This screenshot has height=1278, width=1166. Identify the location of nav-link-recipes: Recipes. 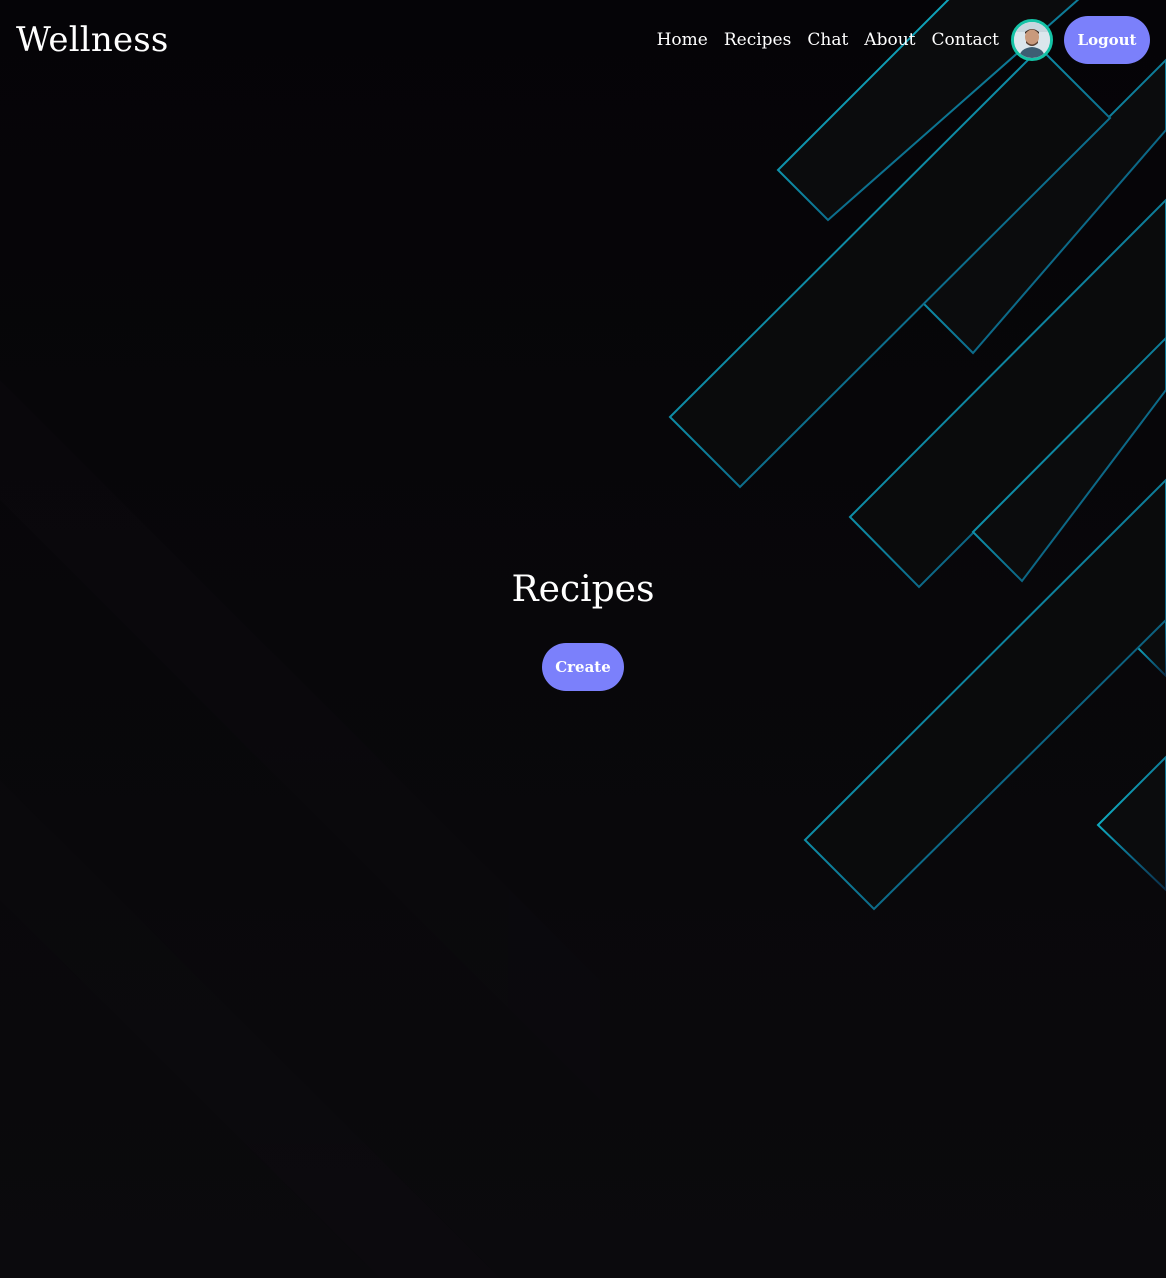
(758, 40).